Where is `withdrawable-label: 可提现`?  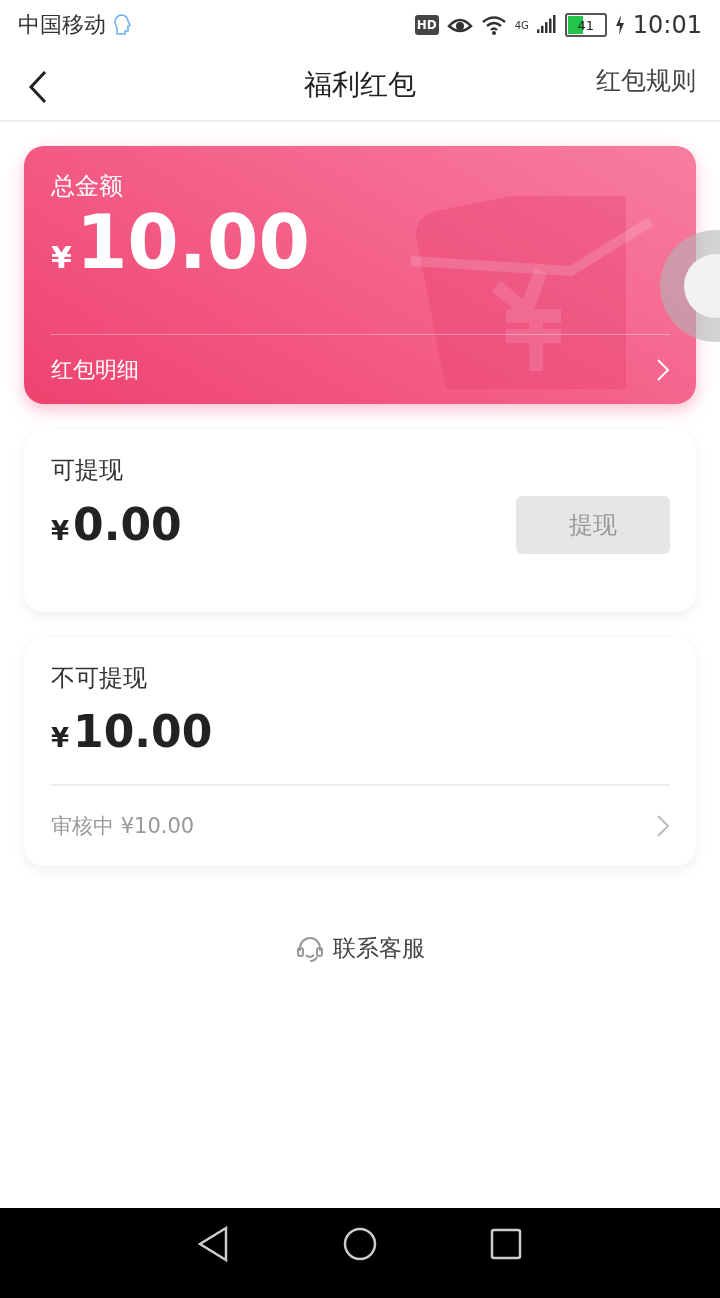 withdrawable-label: 可提现 is located at coordinates (87, 470).